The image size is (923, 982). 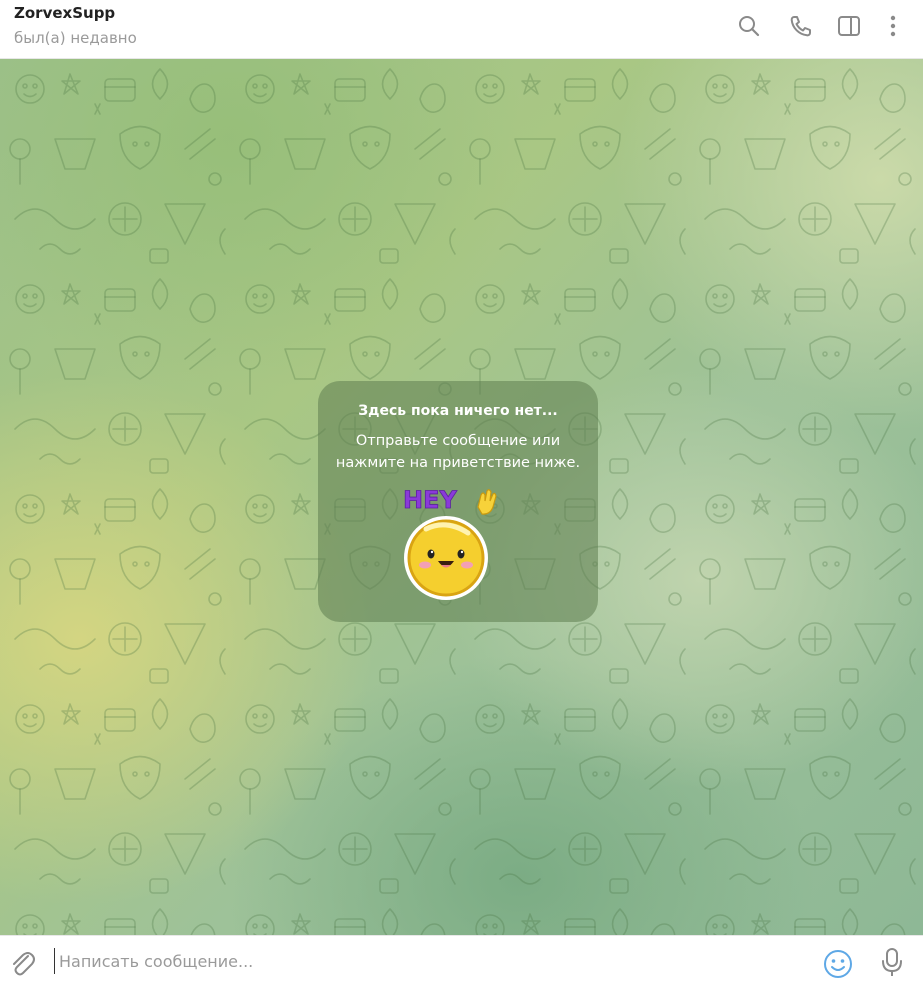 I want to click on search-icon, so click(x=749, y=26).